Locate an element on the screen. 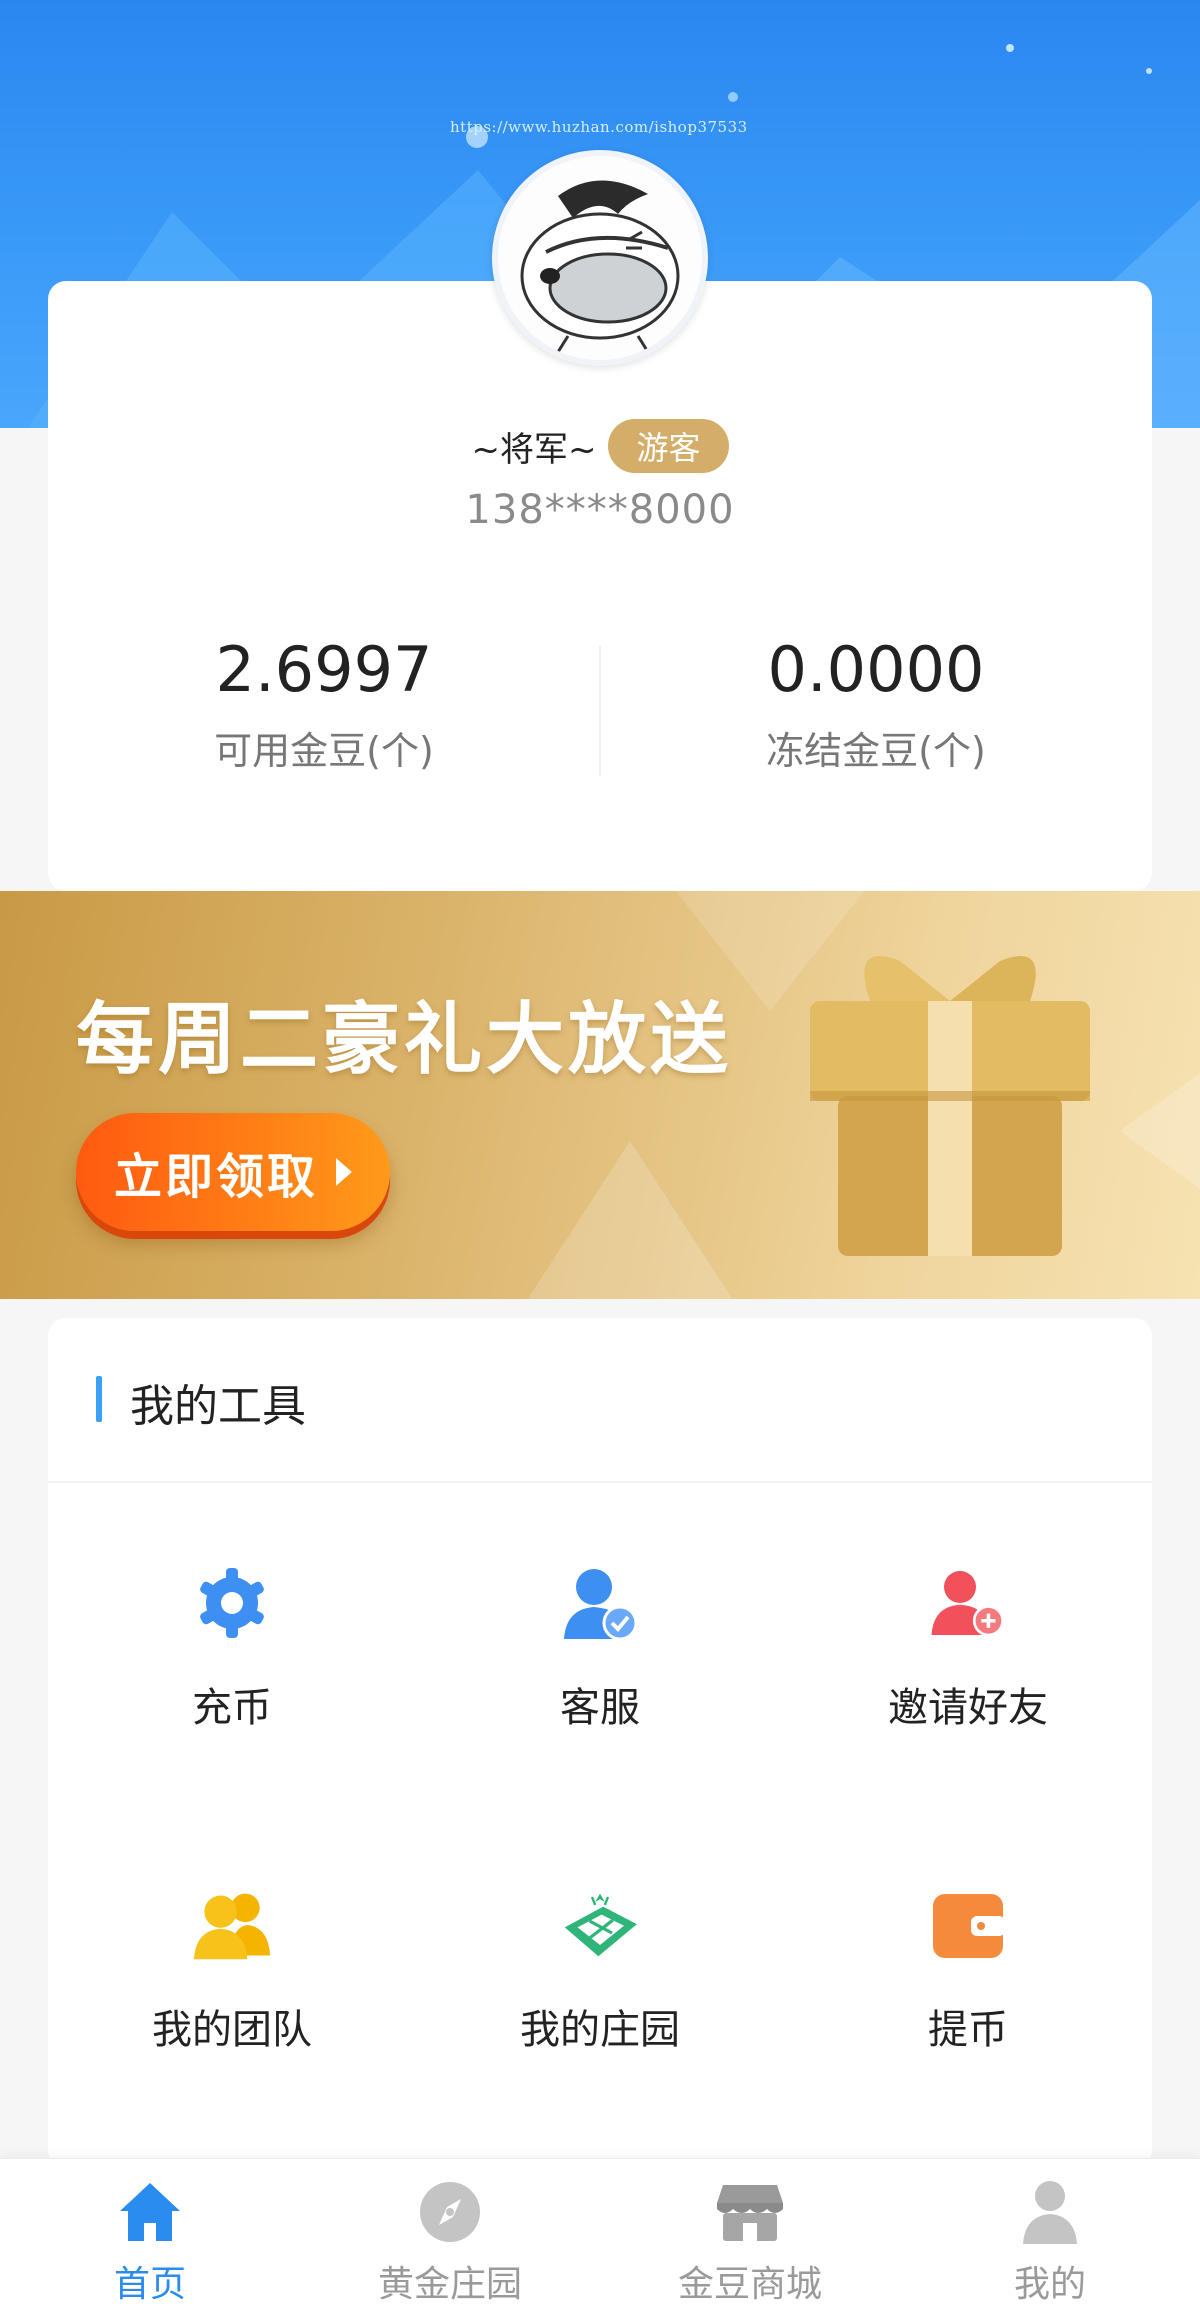  tool-label: 我的团队 is located at coordinates (232, 2030).